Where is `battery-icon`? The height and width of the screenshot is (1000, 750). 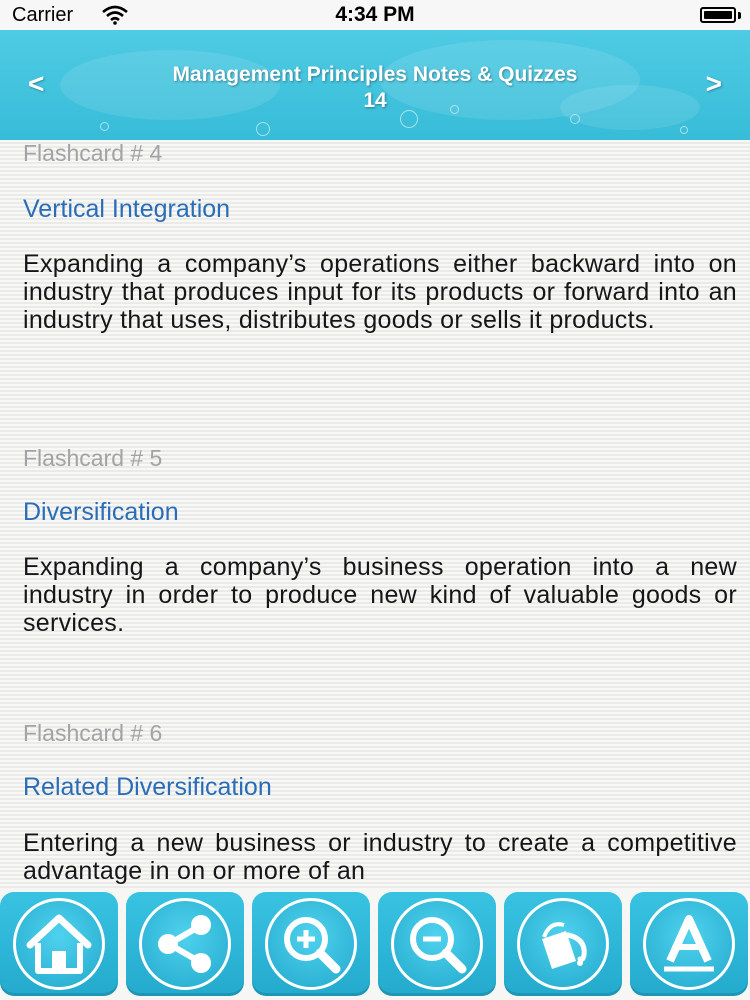
battery-icon is located at coordinates (718, 15).